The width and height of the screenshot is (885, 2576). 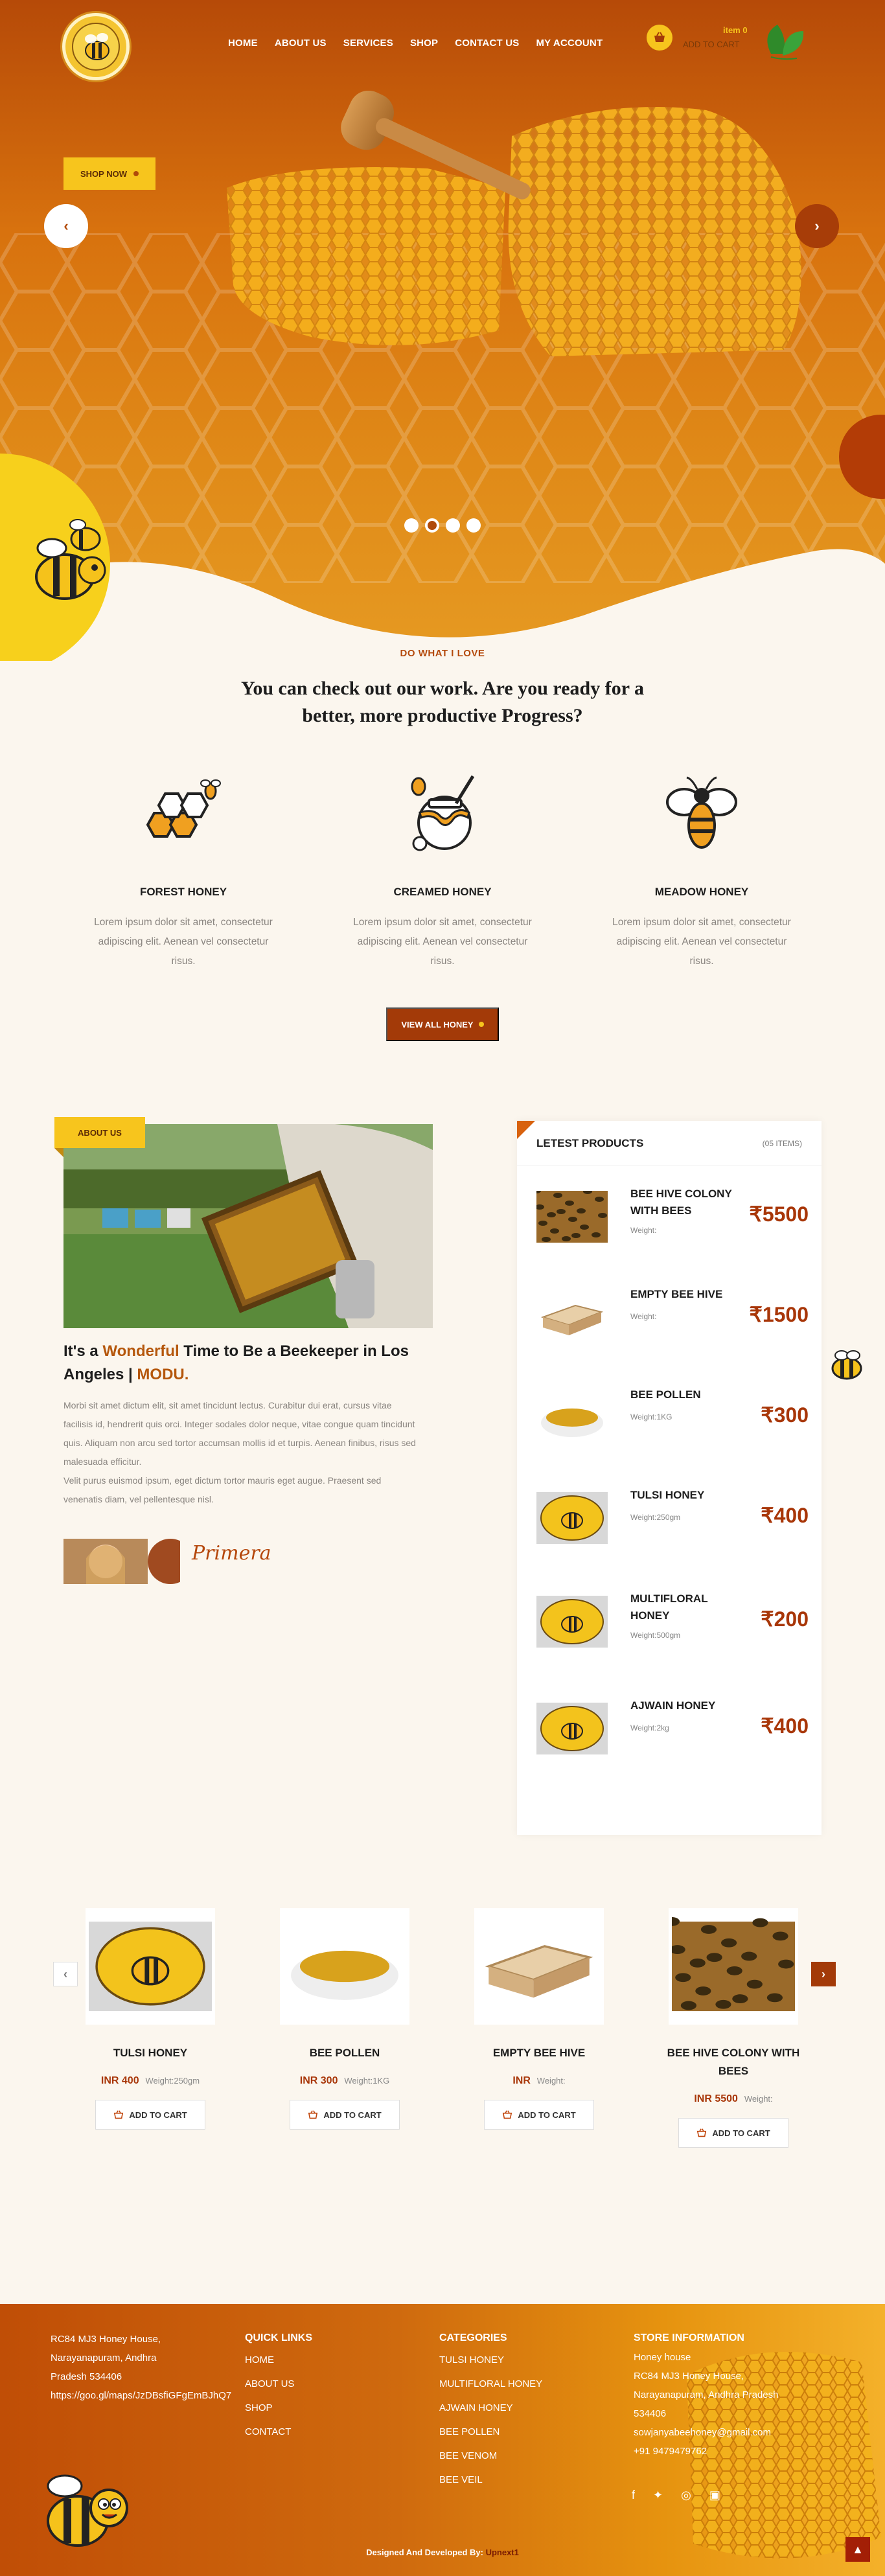 What do you see at coordinates (367, 2081) in the screenshot?
I see `product-weight: Weight:1KG` at bounding box center [367, 2081].